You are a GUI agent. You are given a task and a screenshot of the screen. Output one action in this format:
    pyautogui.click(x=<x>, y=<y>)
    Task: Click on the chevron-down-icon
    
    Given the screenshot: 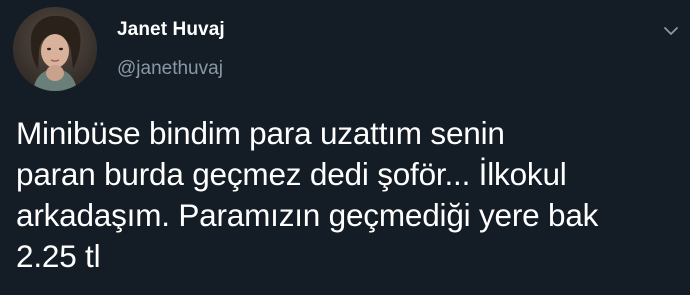 What is the action you would take?
    pyautogui.click(x=671, y=31)
    